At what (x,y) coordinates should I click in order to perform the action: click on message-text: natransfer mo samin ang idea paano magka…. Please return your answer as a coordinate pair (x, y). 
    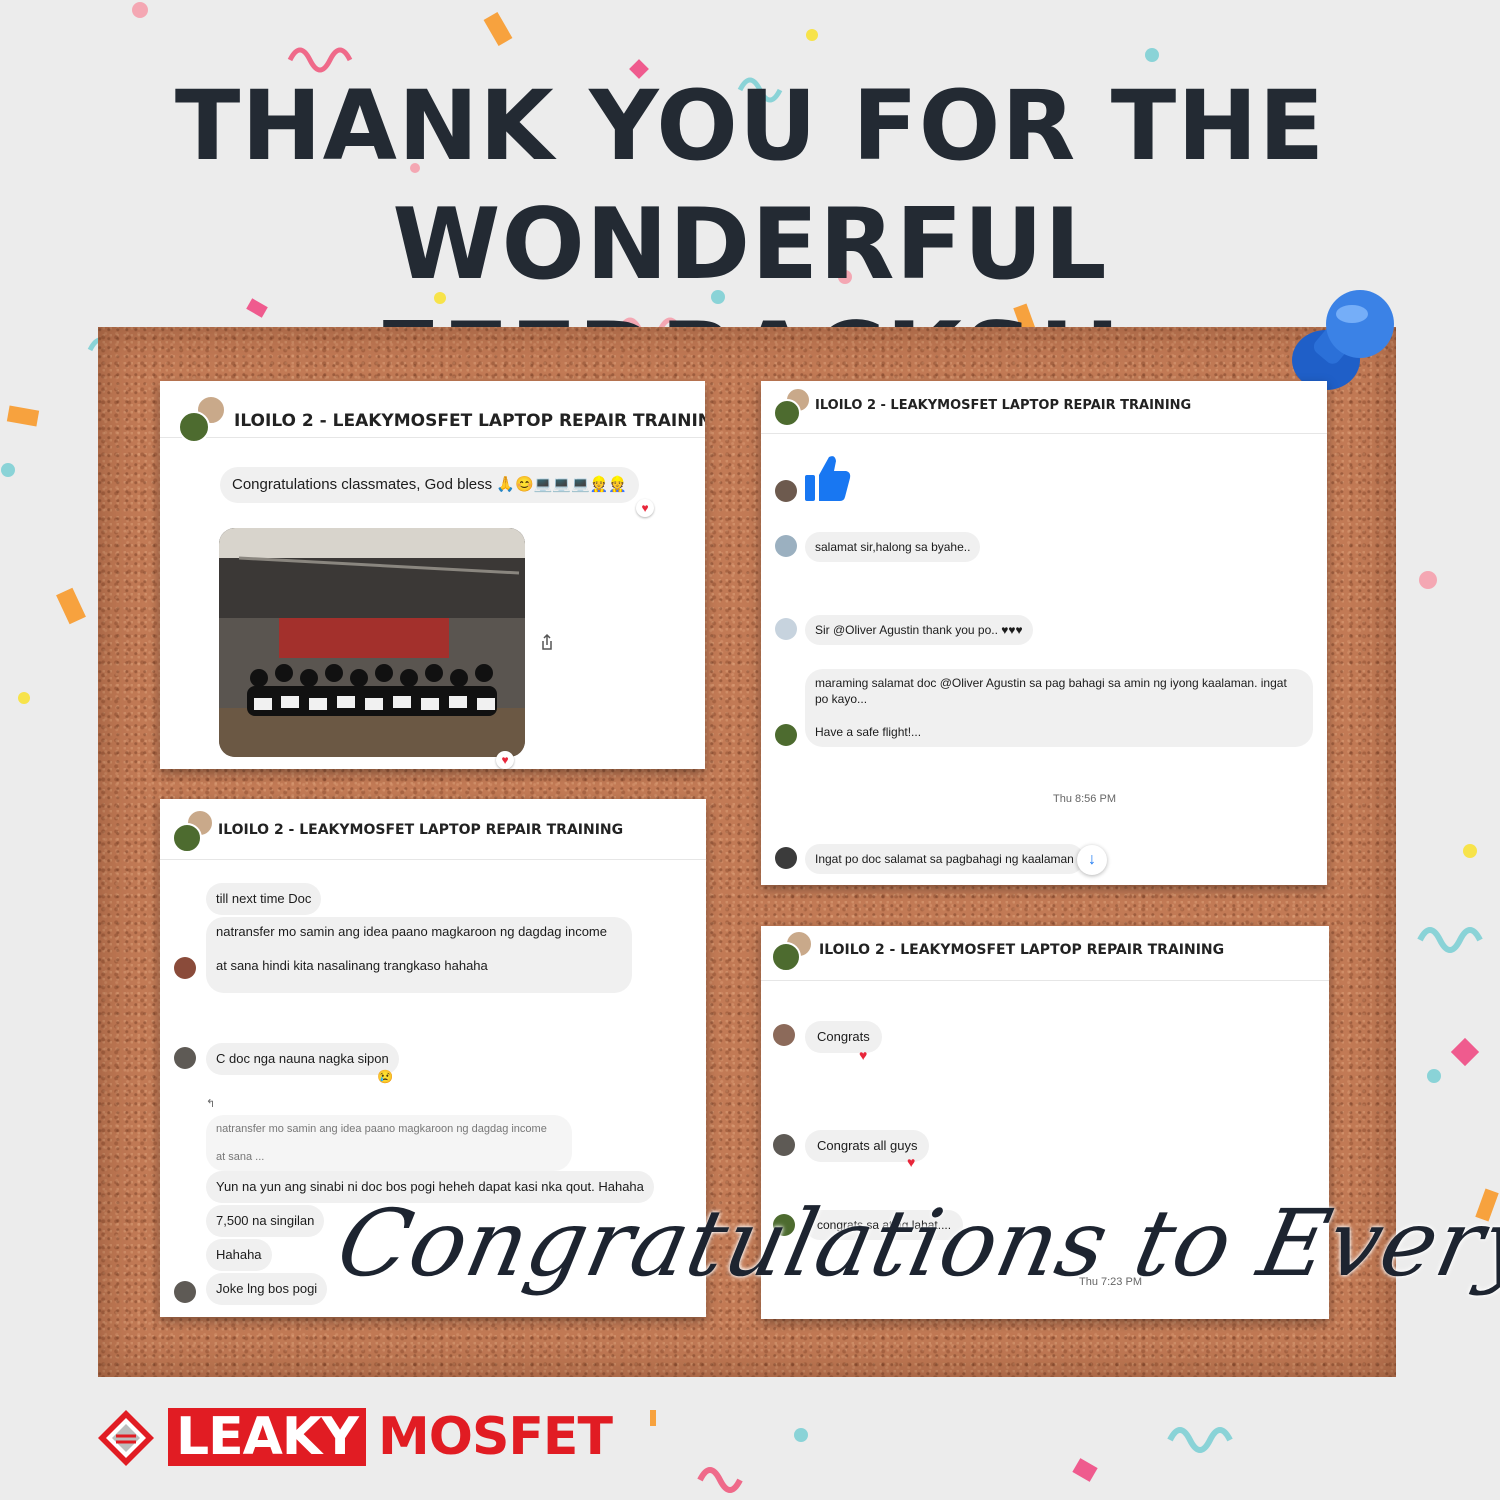
    Looking at the image, I should click on (411, 931).